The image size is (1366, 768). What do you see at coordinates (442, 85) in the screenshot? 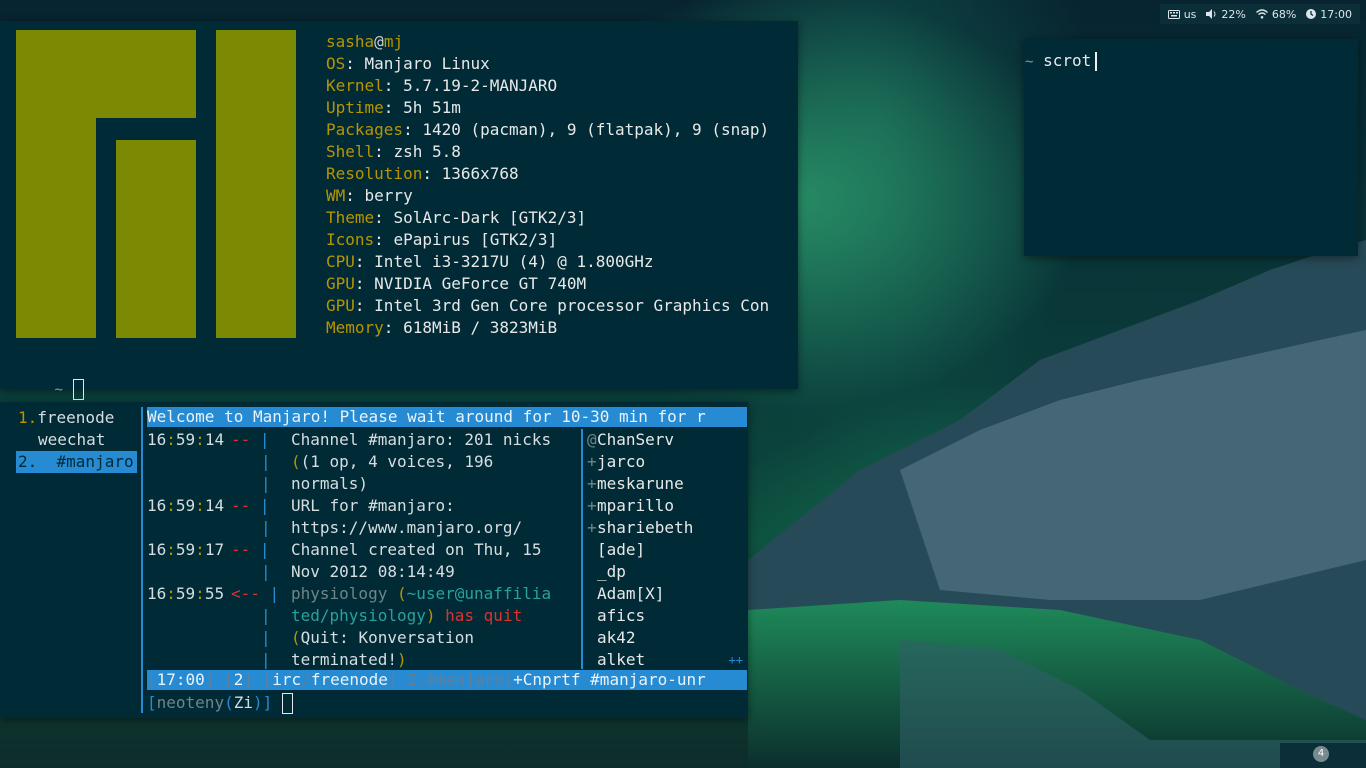
I see `info-row: Kernel: 5.7.19-2-MANJARO` at bounding box center [442, 85].